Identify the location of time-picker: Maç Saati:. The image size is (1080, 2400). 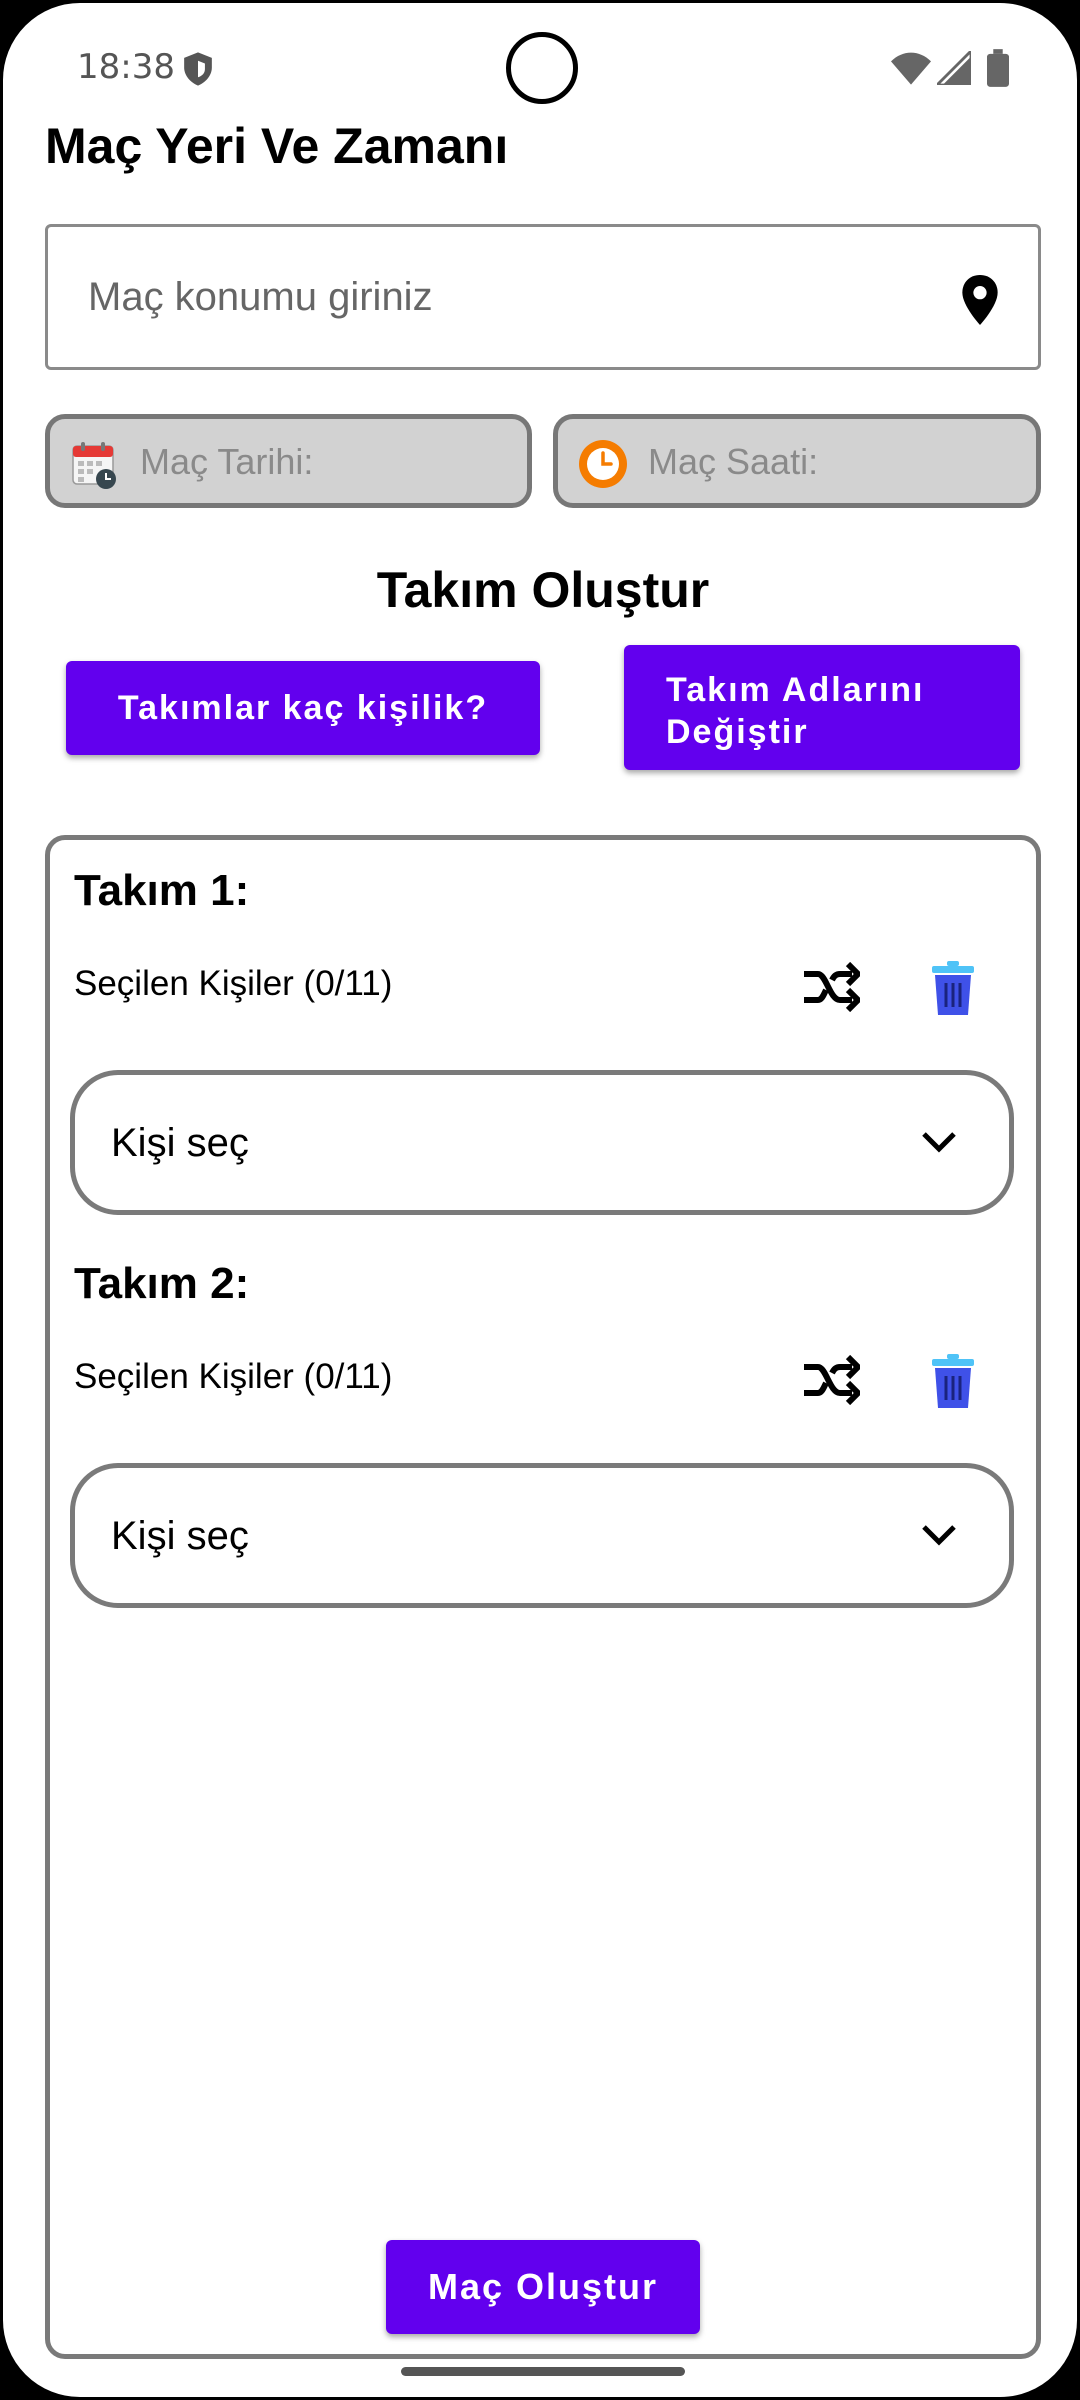
(797, 461).